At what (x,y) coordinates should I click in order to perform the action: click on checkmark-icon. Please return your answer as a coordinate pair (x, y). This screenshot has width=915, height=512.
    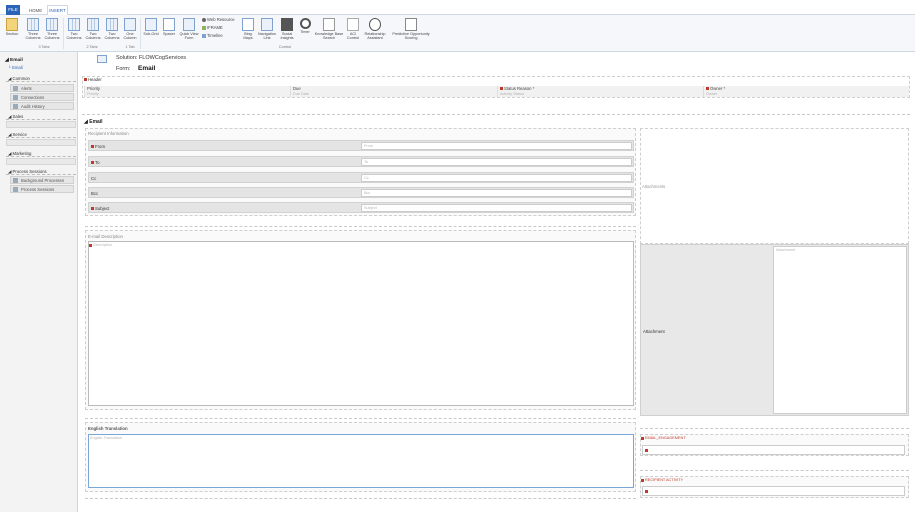
    Looking at the image, I should click on (375, 24).